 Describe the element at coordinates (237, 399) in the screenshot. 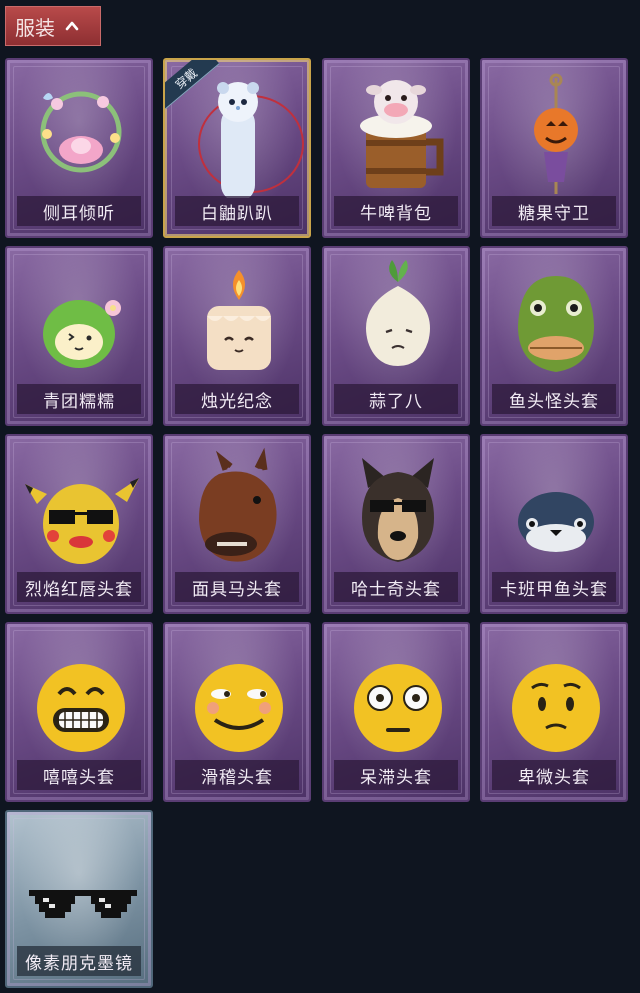

I see `costume-label: 烛光纪念` at that location.